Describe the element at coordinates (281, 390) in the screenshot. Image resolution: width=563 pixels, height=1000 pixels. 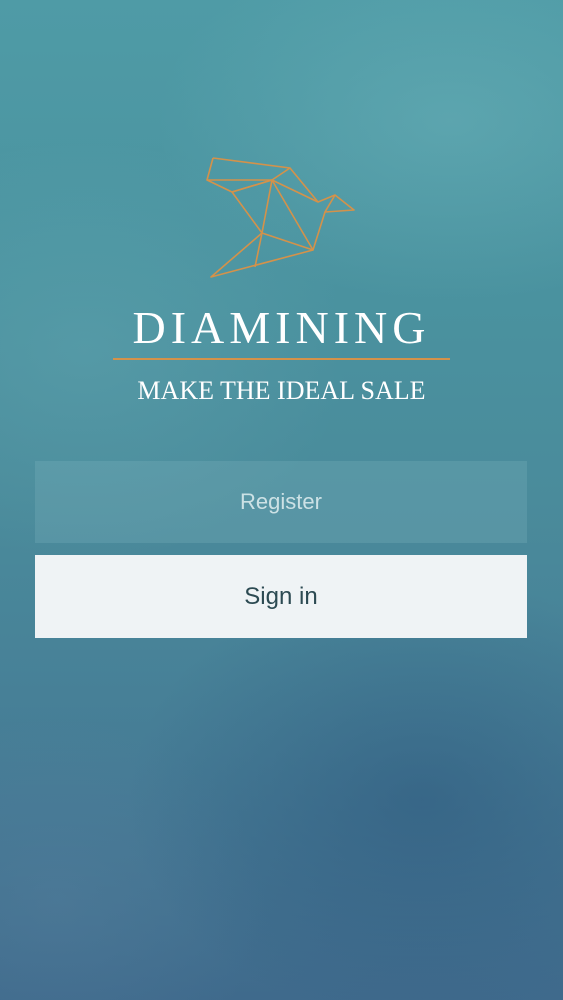
I see `brand-tagline: MAKE THE IDEAL SALE` at that location.